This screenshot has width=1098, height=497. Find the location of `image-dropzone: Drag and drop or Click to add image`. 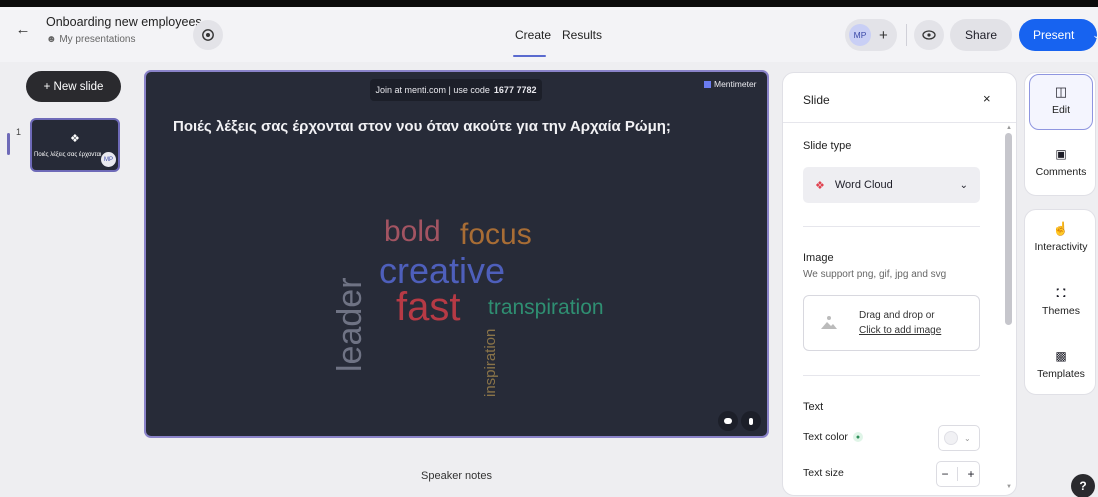

image-dropzone: Drag and drop or Click to add image is located at coordinates (891, 323).